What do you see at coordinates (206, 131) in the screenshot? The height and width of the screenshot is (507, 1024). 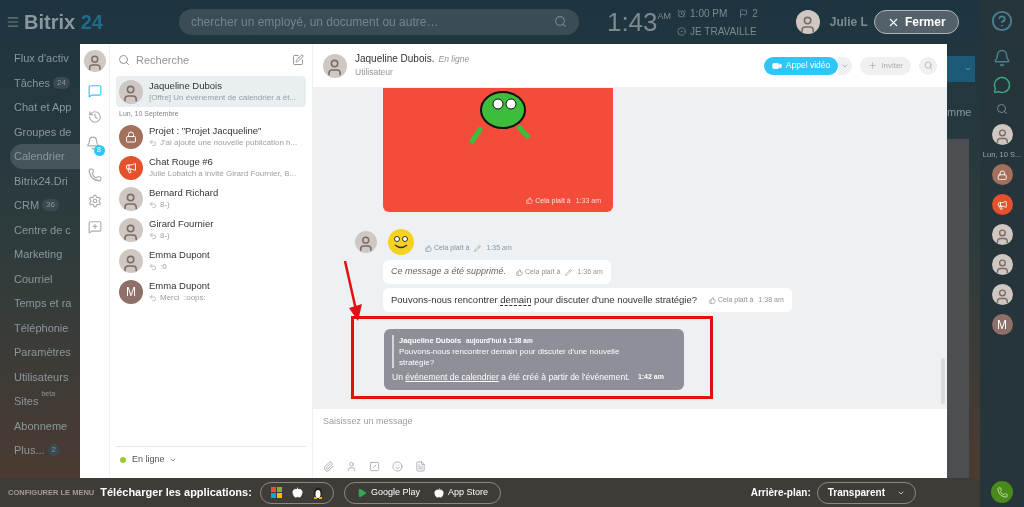 I see `chat-name: Projet : "Projet Jacqueline"` at bounding box center [206, 131].